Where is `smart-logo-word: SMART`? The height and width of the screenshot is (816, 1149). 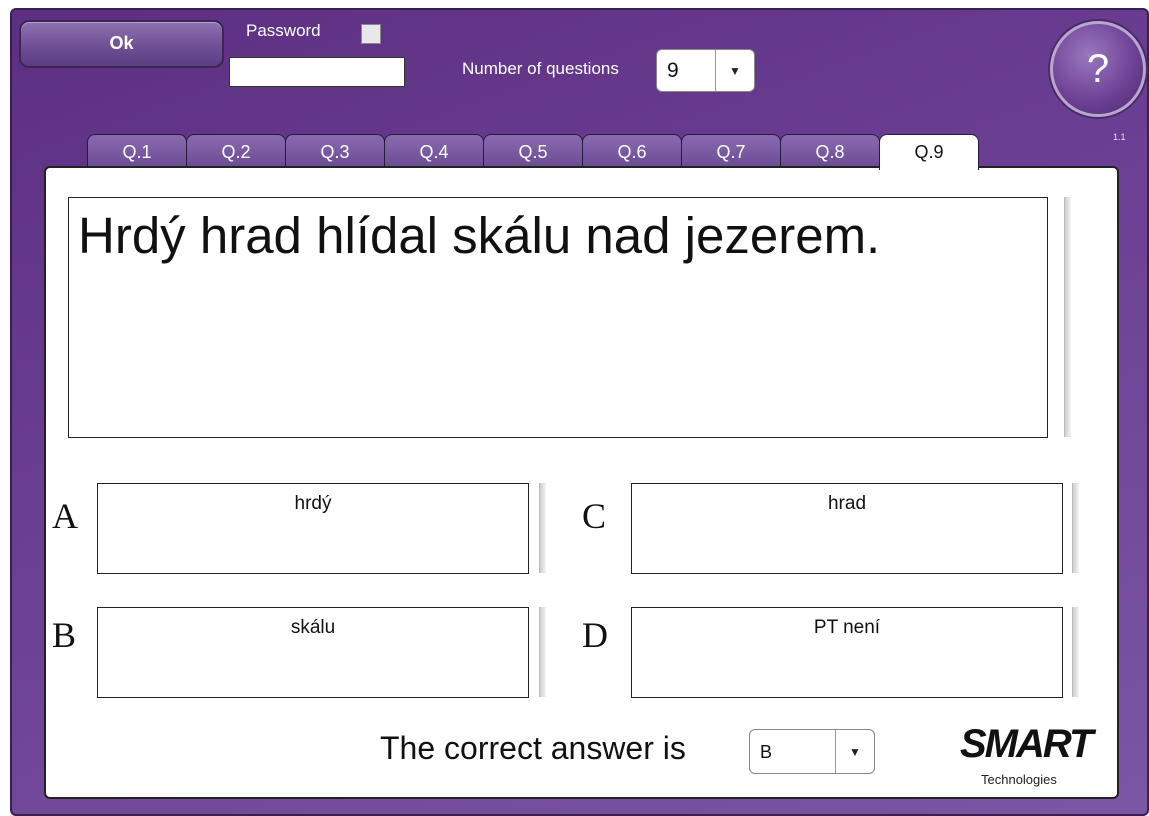
smart-logo-word: SMART is located at coordinates (1026, 744).